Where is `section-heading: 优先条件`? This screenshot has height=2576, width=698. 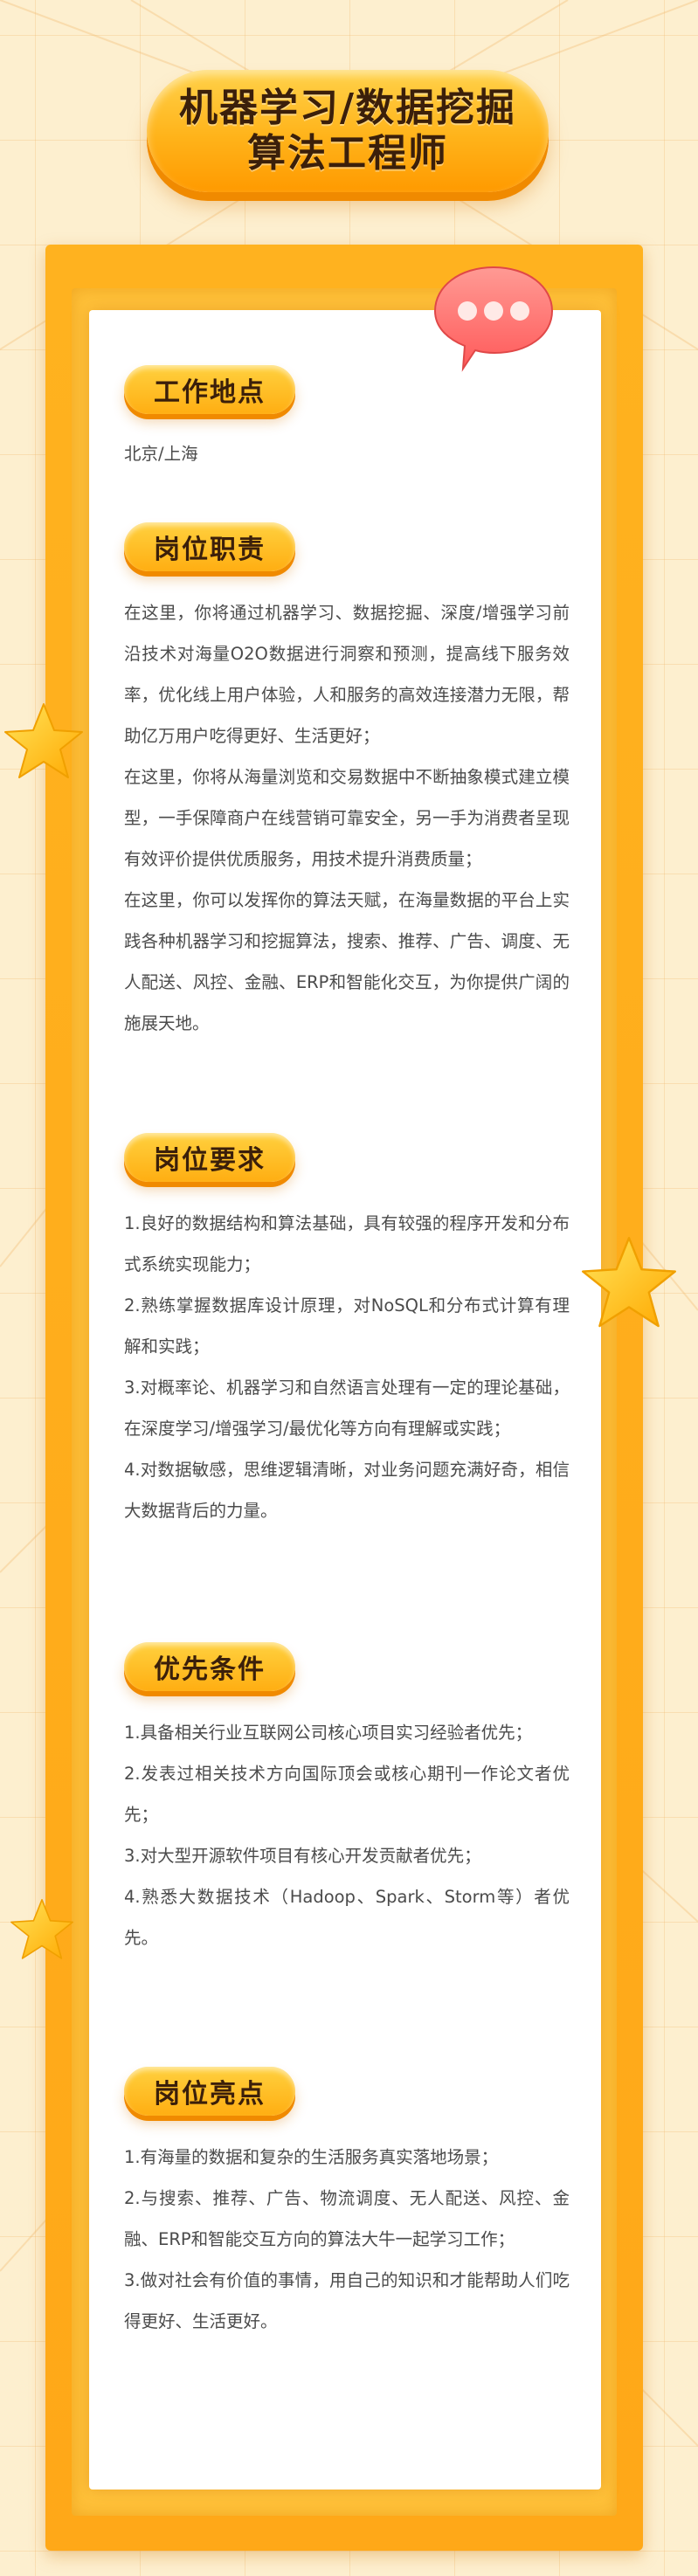
section-heading: 优先条件 is located at coordinates (209, 1666).